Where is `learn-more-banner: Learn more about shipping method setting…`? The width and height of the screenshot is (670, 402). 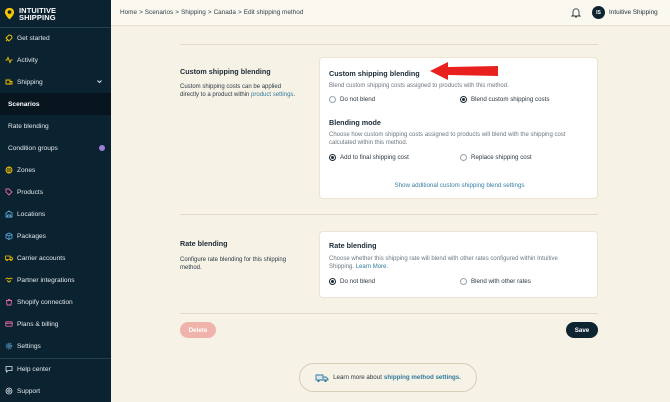 learn-more-banner: Learn more about shipping method setting… is located at coordinates (388, 377).